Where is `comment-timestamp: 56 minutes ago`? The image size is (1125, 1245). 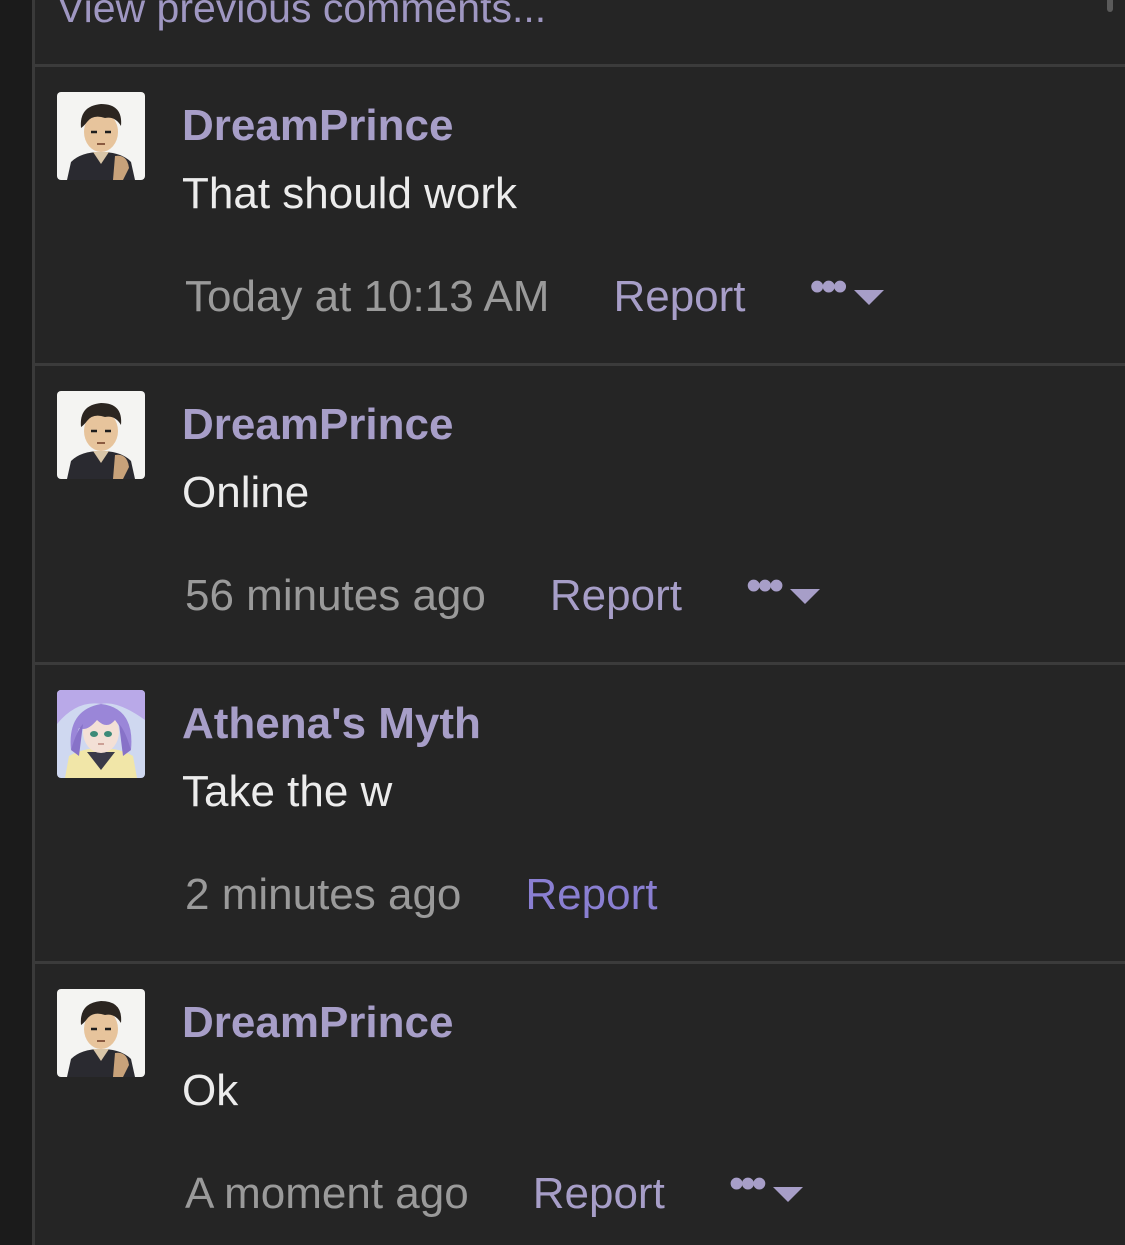
comment-timestamp: 56 minutes ago is located at coordinates (335, 596).